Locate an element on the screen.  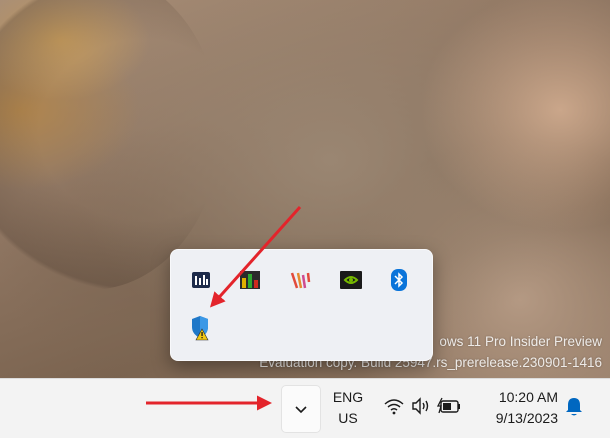
stripes-app-icon is located at coordinates (301, 280).